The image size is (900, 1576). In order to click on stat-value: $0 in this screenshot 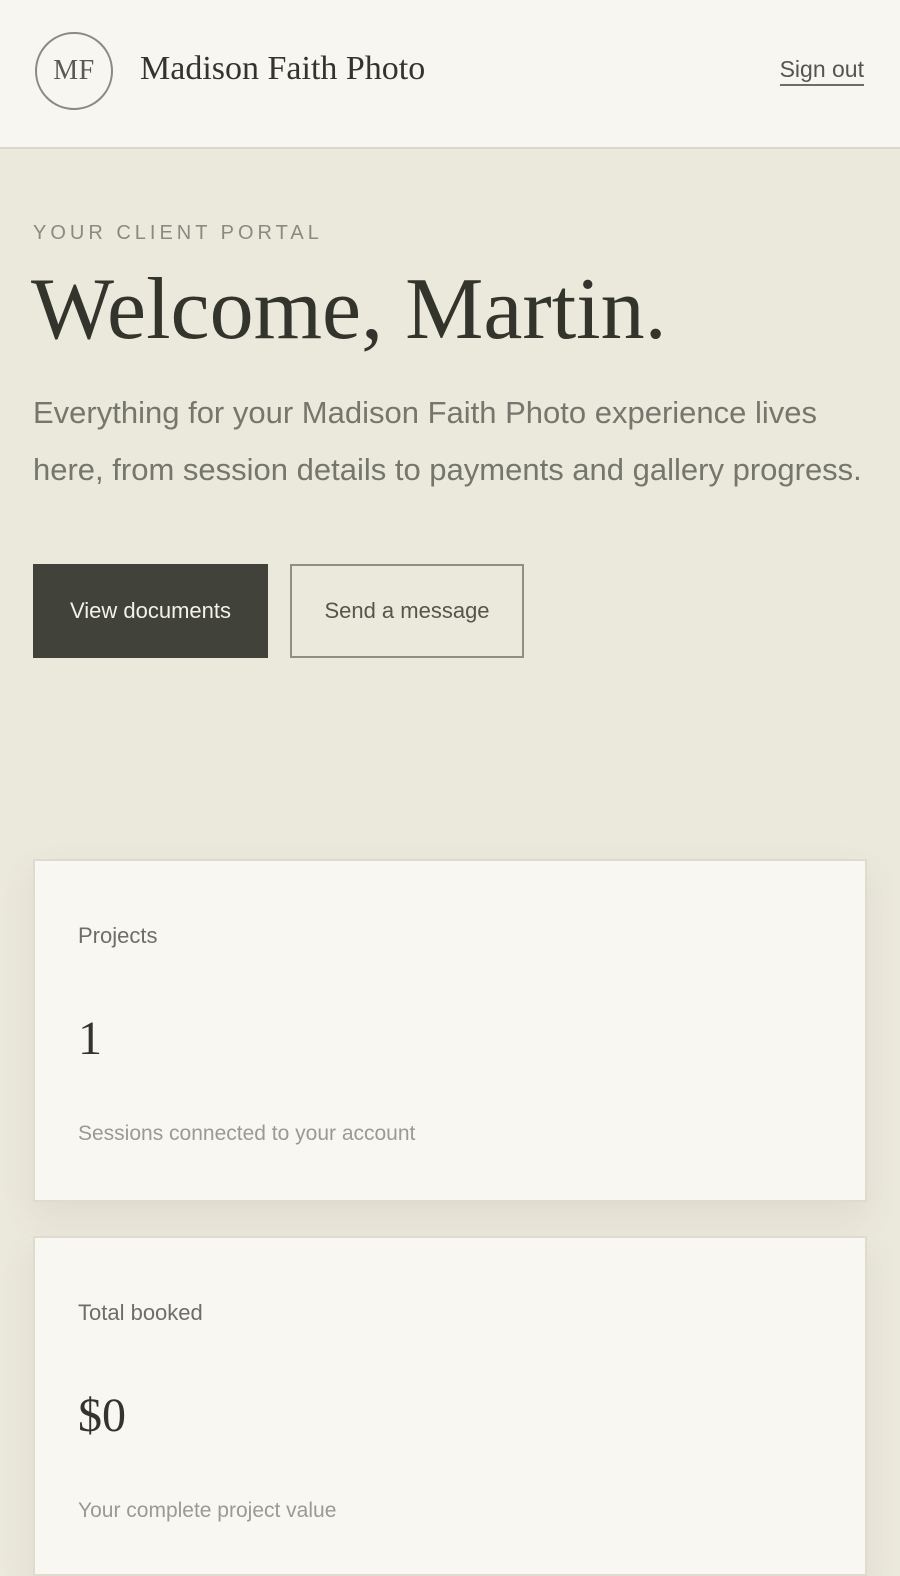, I will do `click(102, 1415)`.